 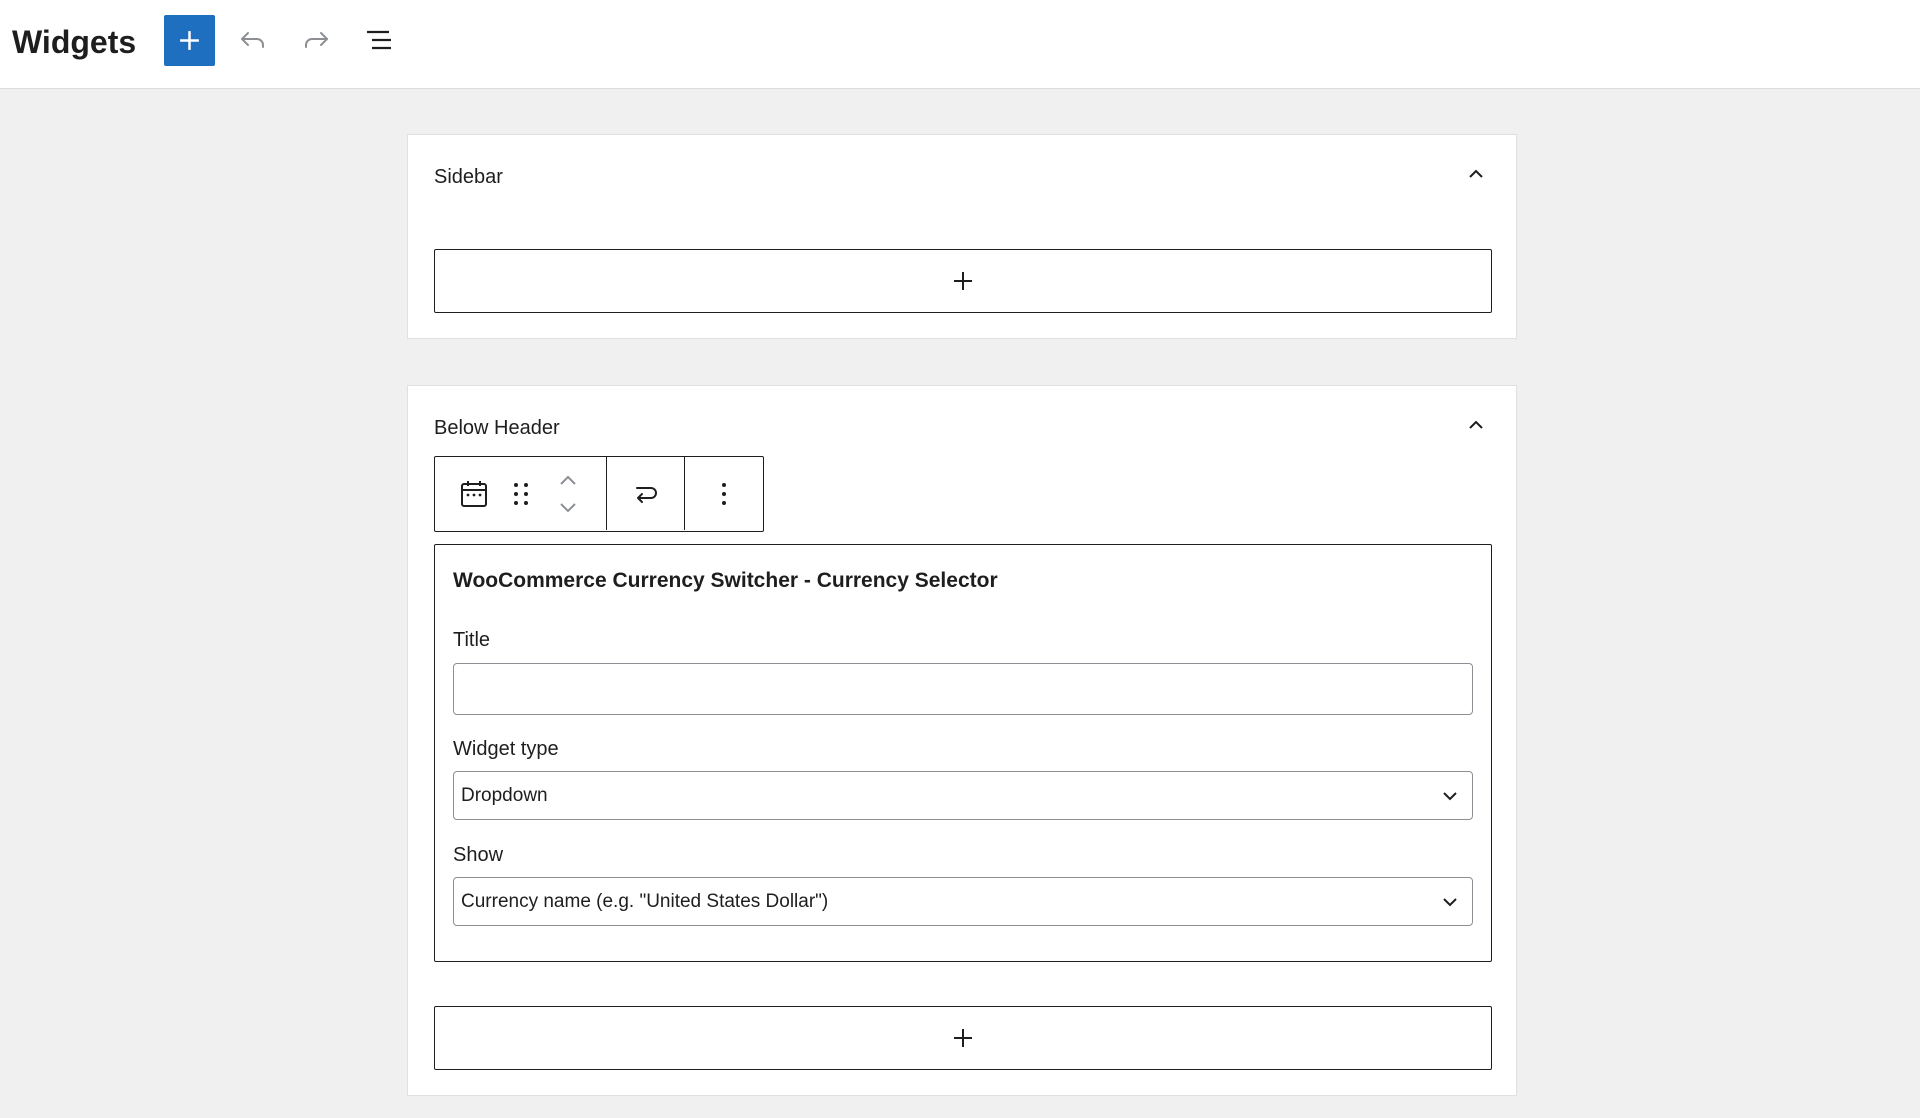 I want to click on undo-icon, so click(x=252, y=40).